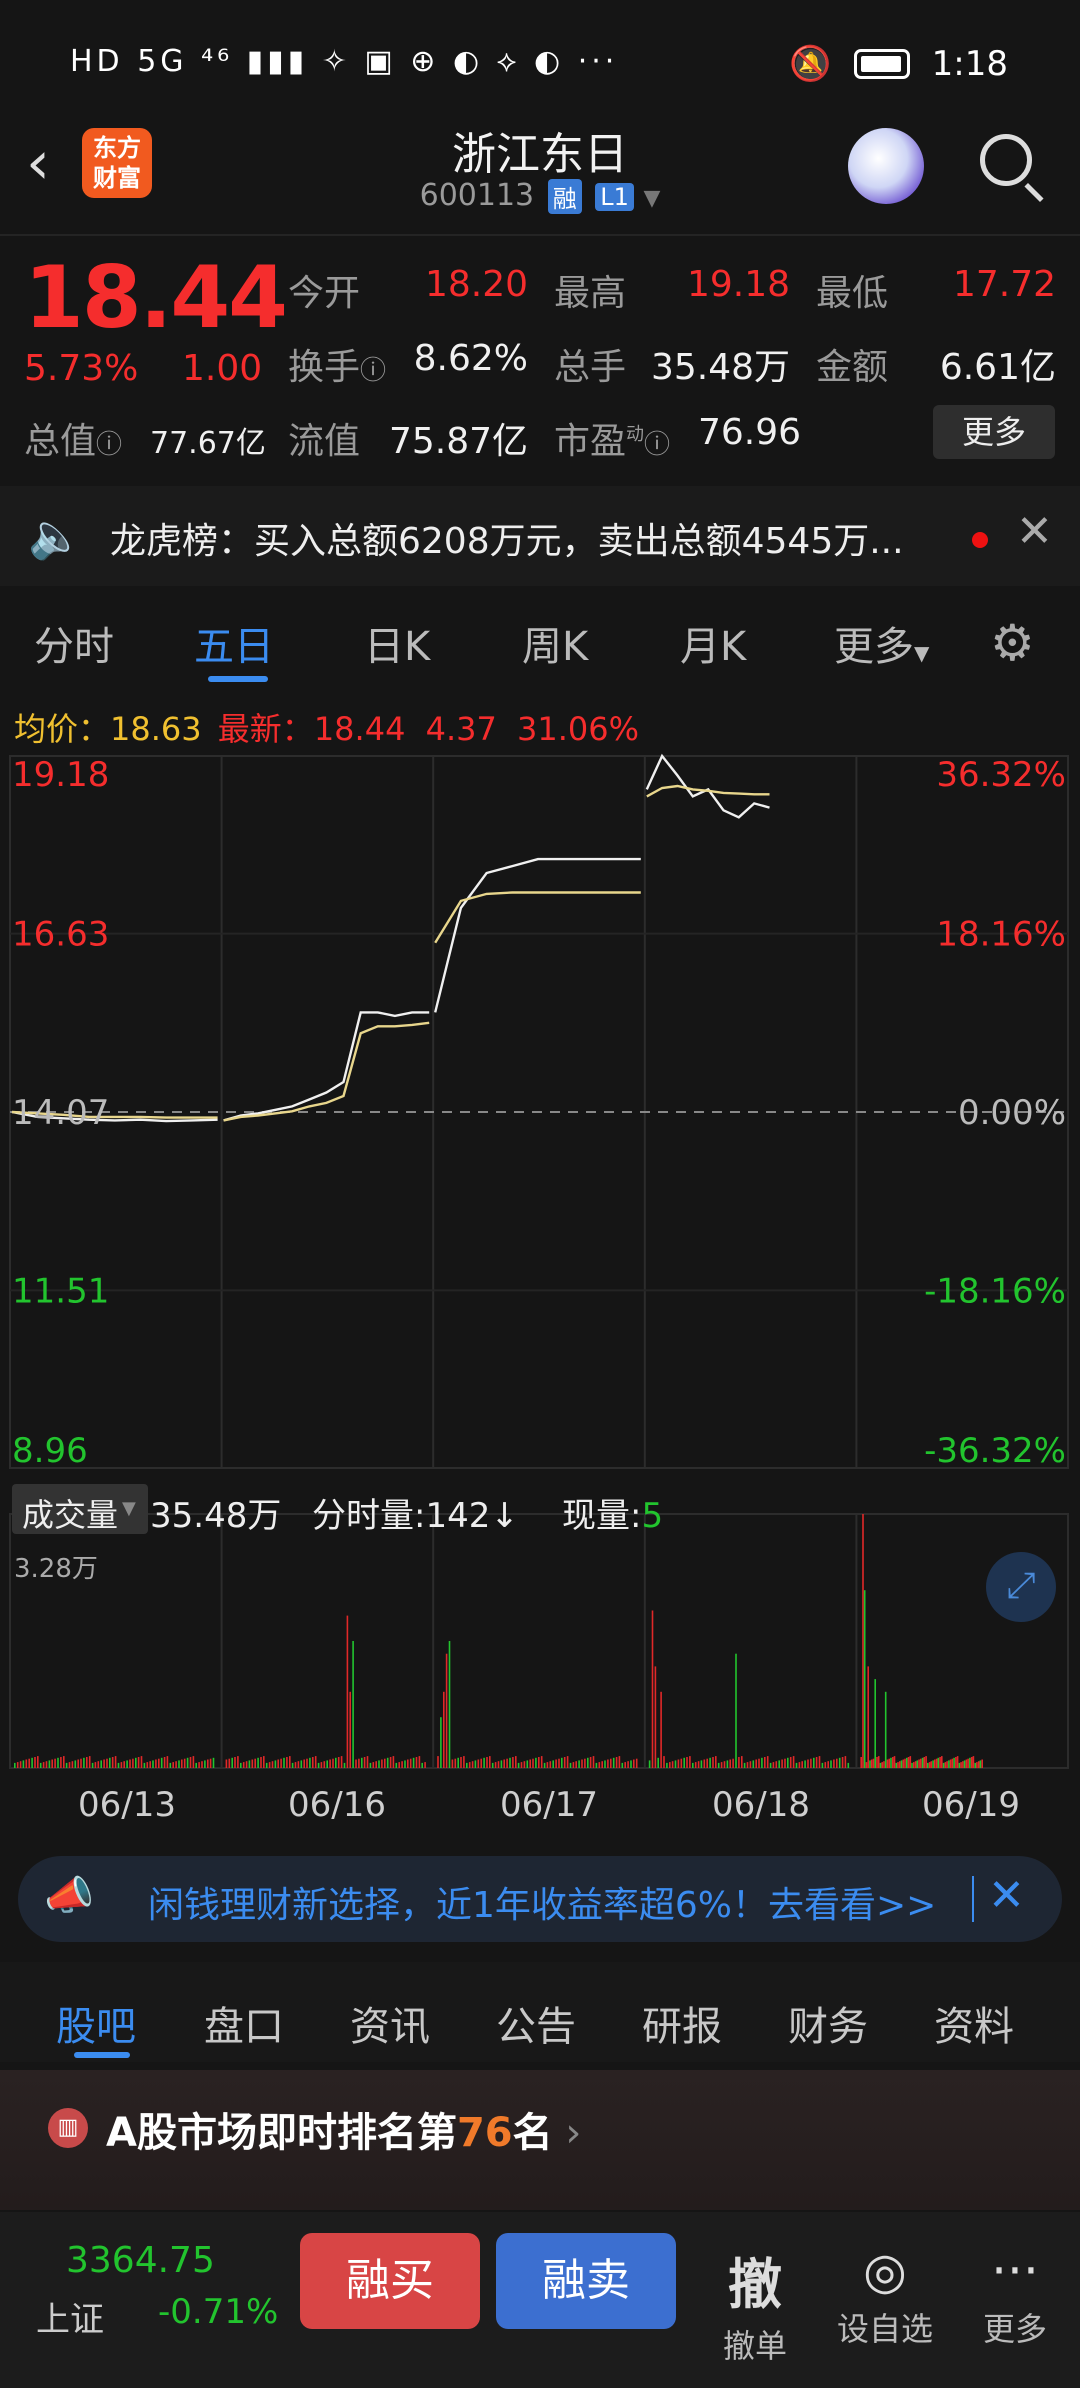 The image size is (1080, 2388). Describe the element at coordinates (222, 368) in the screenshot. I see `price-change: 1.00` at that location.